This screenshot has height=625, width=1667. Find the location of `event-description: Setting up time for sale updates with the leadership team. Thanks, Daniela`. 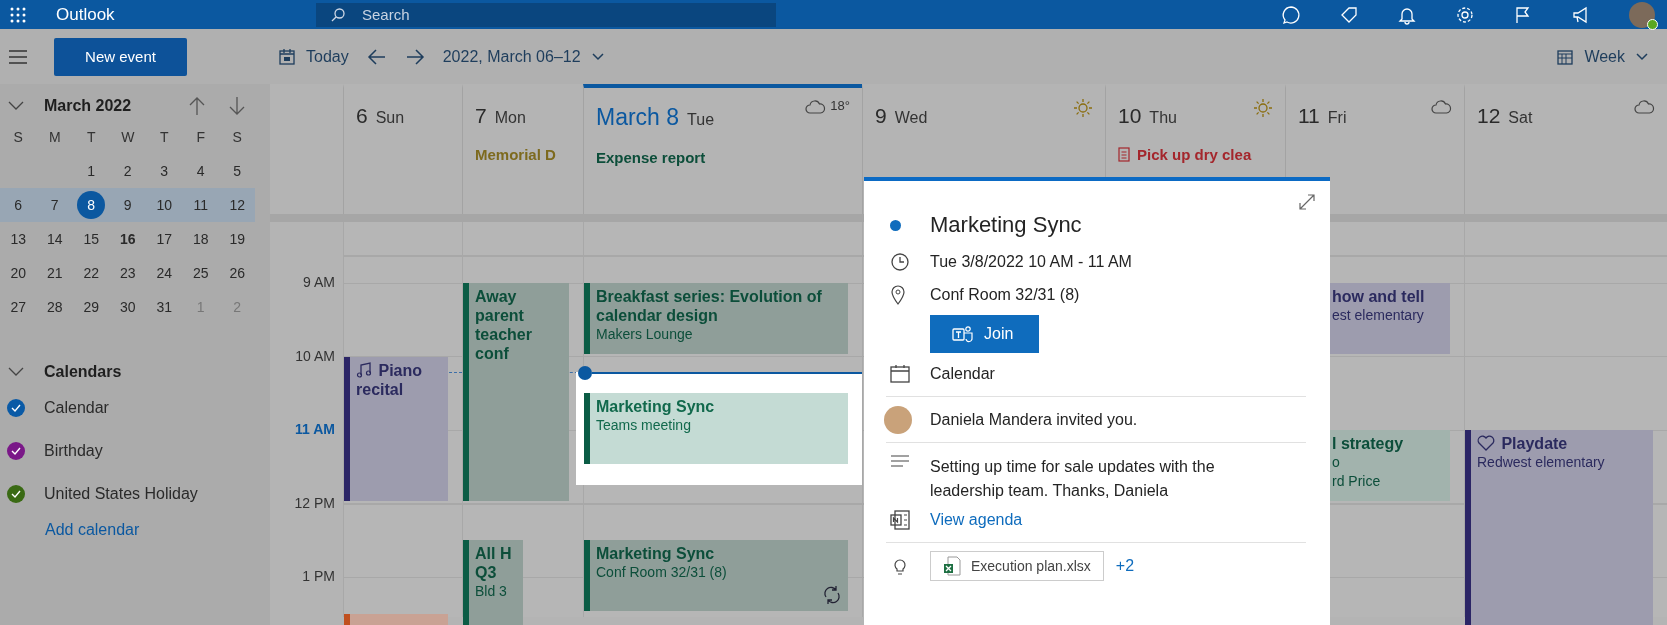

event-description: Setting up time for sale updates with the leadership team. Thanks, Daniela is located at coordinates (1073, 479).